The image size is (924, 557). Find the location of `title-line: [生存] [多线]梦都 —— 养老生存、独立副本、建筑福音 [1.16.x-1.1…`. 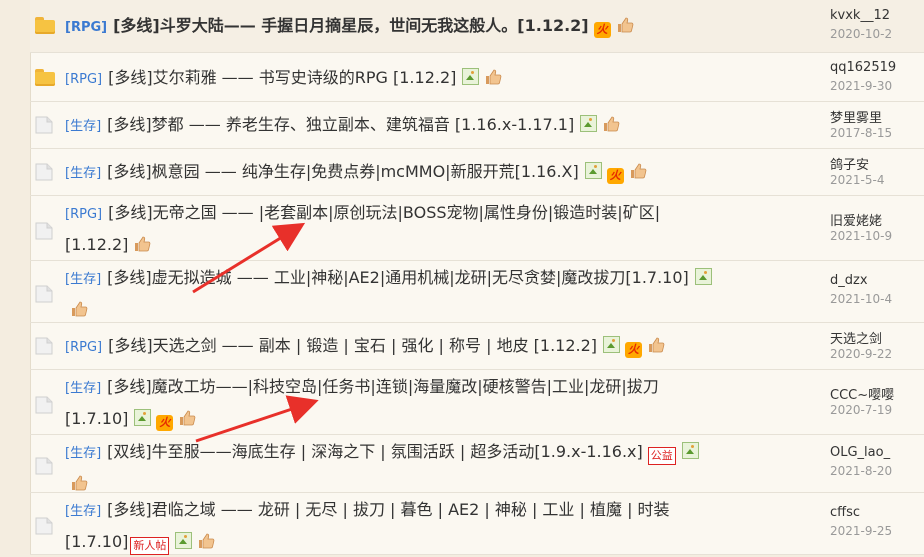

title-line: [生存] [多线]梦都 —— 养老生存、独立副本、建筑福音 [1.16.x-1.1… is located at coordinates (410, 126).